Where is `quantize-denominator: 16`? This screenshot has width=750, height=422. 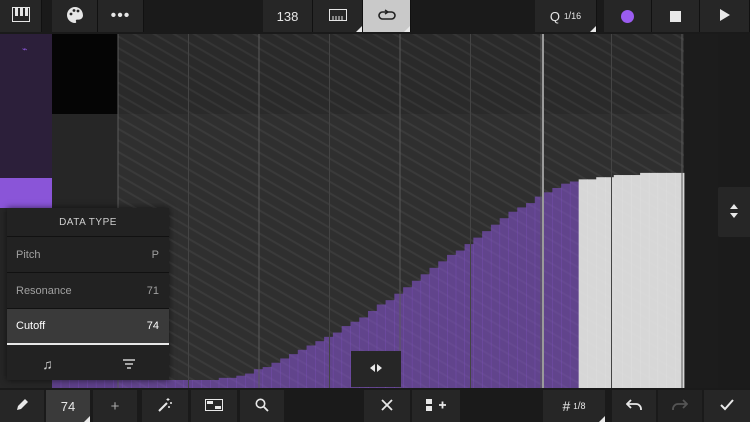
quantize-denominator: 16 is located at coordinates (576, 16).